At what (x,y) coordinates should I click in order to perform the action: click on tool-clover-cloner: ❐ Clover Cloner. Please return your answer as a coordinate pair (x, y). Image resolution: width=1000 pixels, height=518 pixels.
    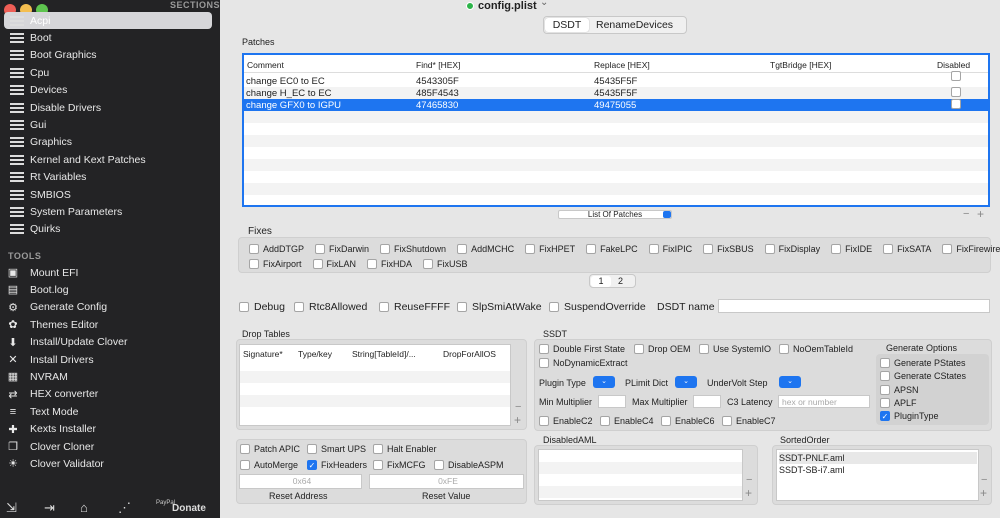
    Looking at the image, I should click on (50, 446).